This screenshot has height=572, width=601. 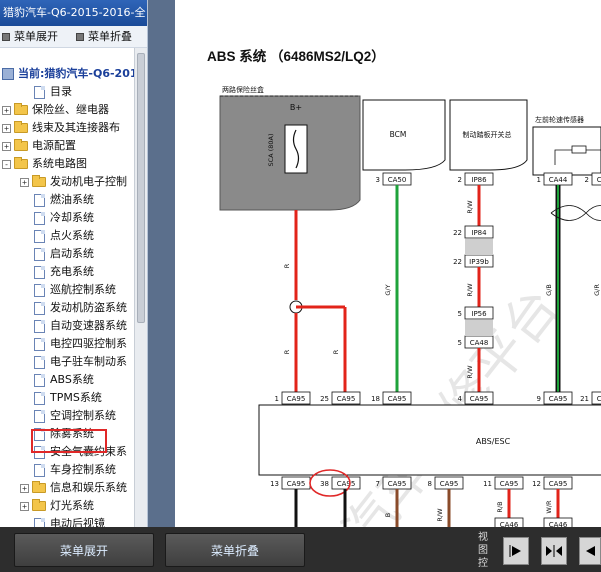 What do you see at coordinates (536, 484) in the screenshot?
I see `conn-ca95-12-pin: 12` at bounding box center [536, 484].